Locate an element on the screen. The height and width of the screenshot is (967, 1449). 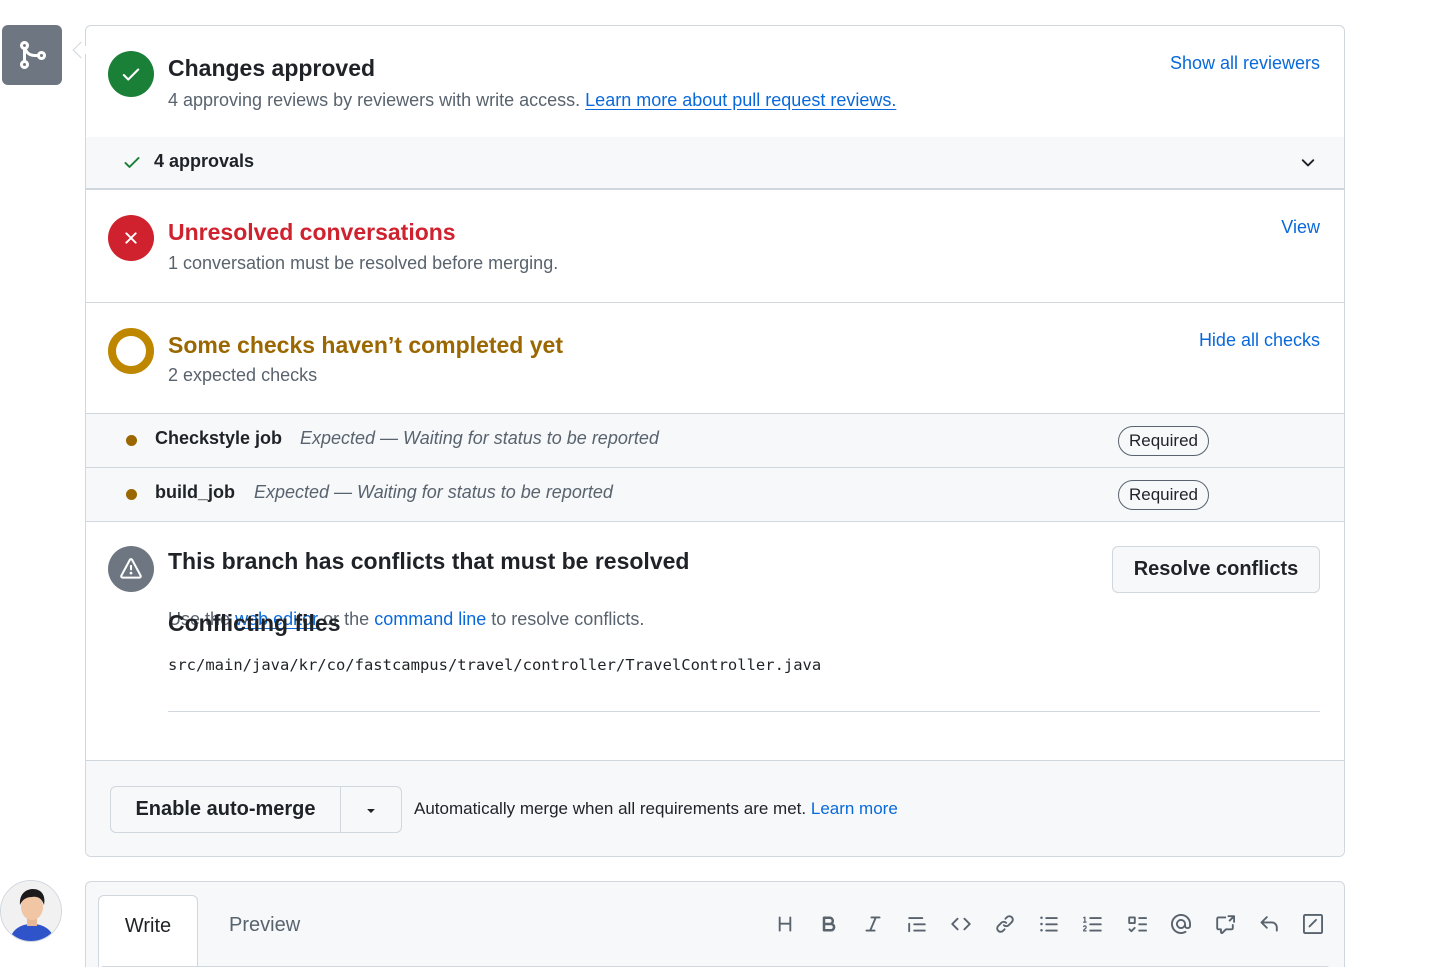
tab-write: Write is located at coordinates (148, 931).